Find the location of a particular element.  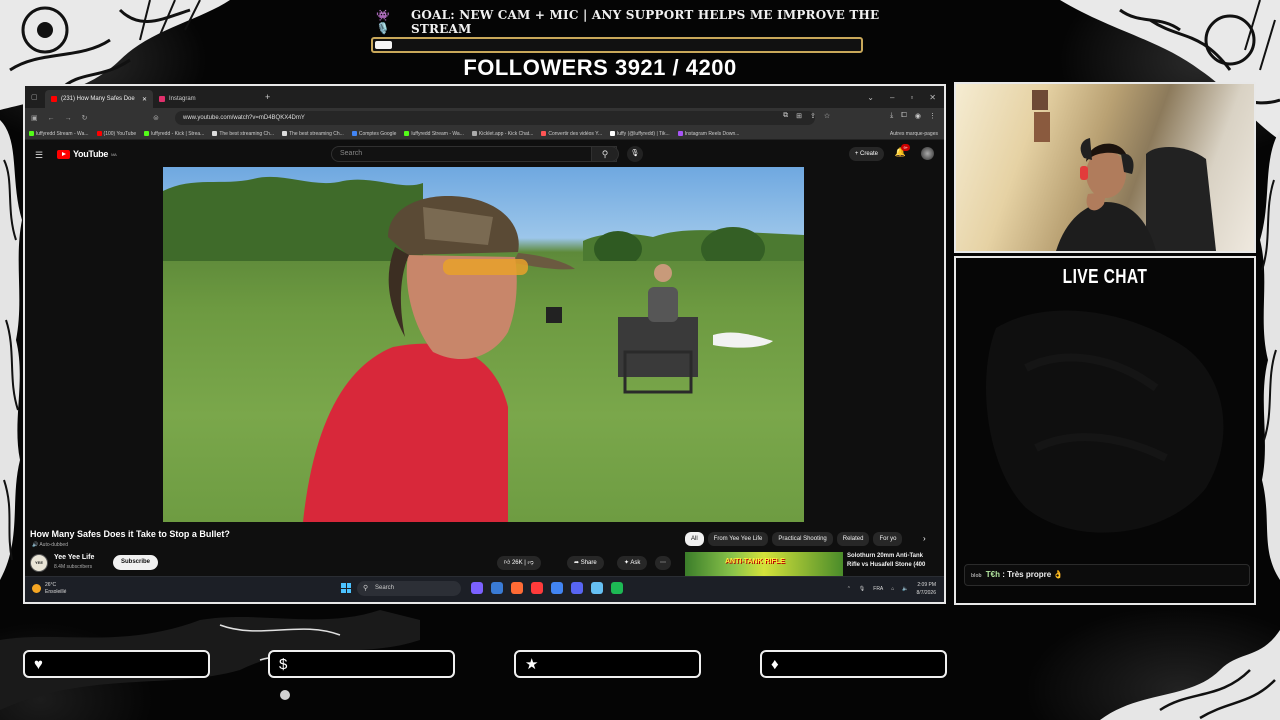

youtube-header: ☰ YouTube MA Search ⚲ 🎙 + Create 🔔 9+ is located at coordinates (484, 154).